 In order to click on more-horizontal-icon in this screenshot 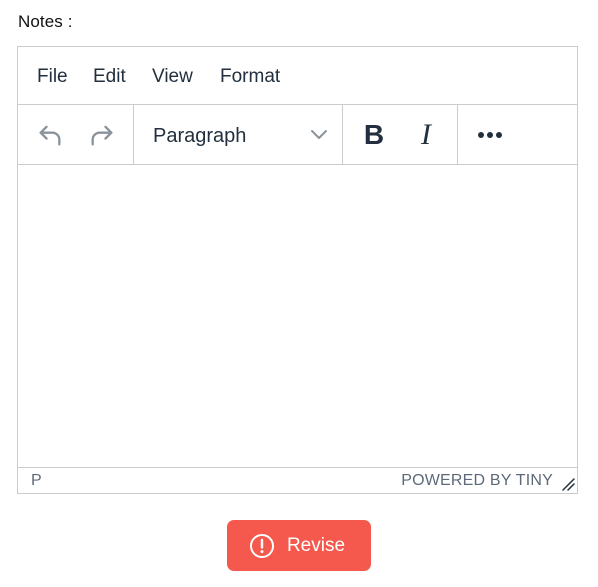, I will do `click(490, 135)`.